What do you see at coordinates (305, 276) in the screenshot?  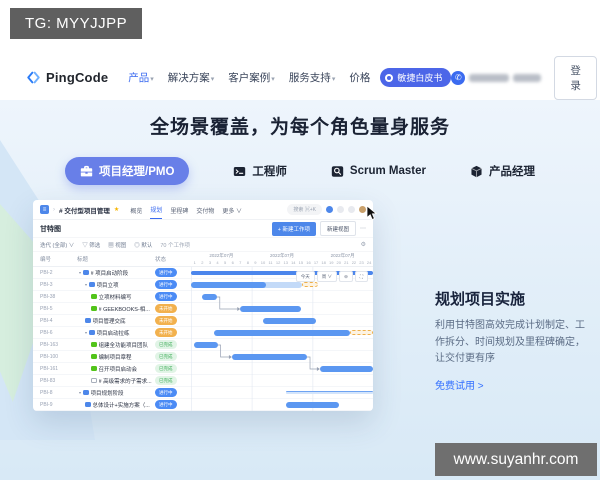 I see `gantt-control-今天: 今天` at bounding box center [305, 276].